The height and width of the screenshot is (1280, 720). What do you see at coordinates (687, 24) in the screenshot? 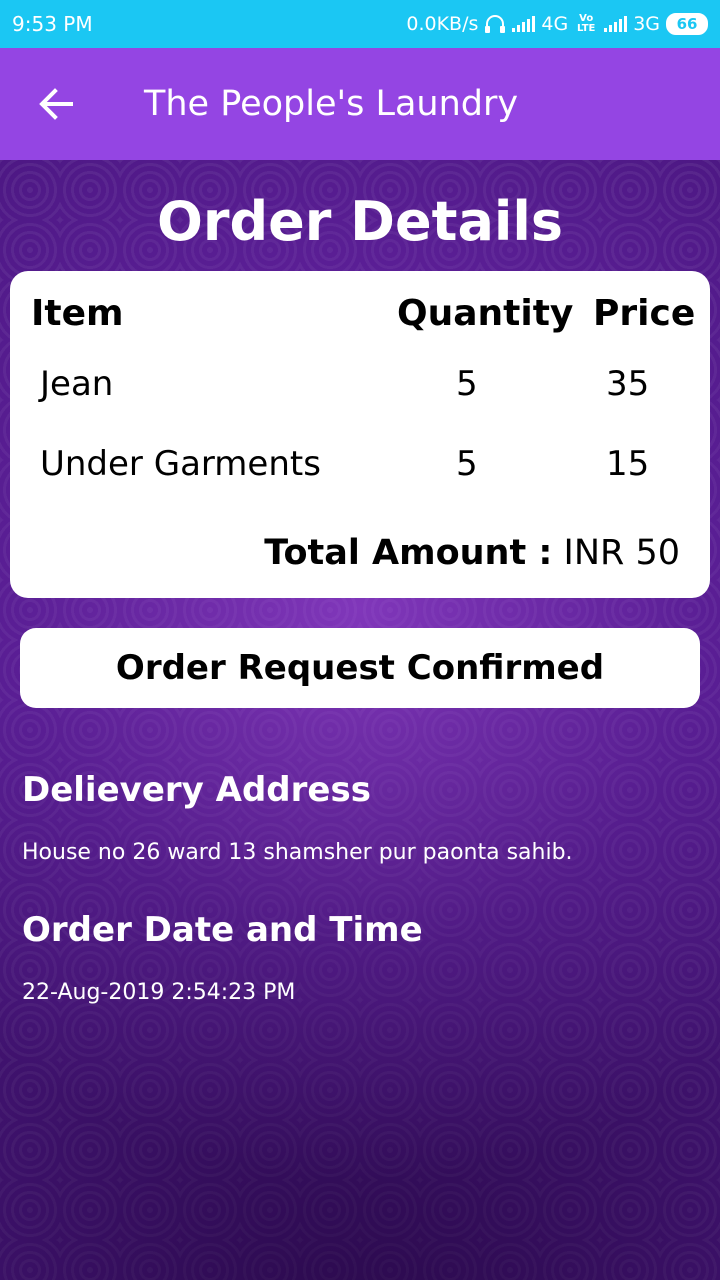
I see `battery-icon: 66` at bounding box center [687, 24].